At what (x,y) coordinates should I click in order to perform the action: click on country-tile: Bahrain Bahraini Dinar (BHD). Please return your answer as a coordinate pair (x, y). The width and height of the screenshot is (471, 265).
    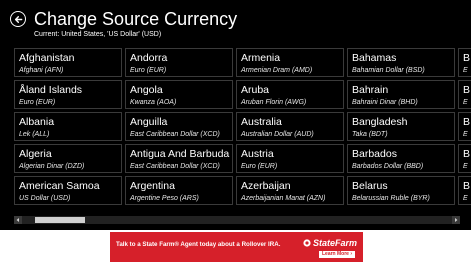
    Looking at the image, I should click on (401, 94).